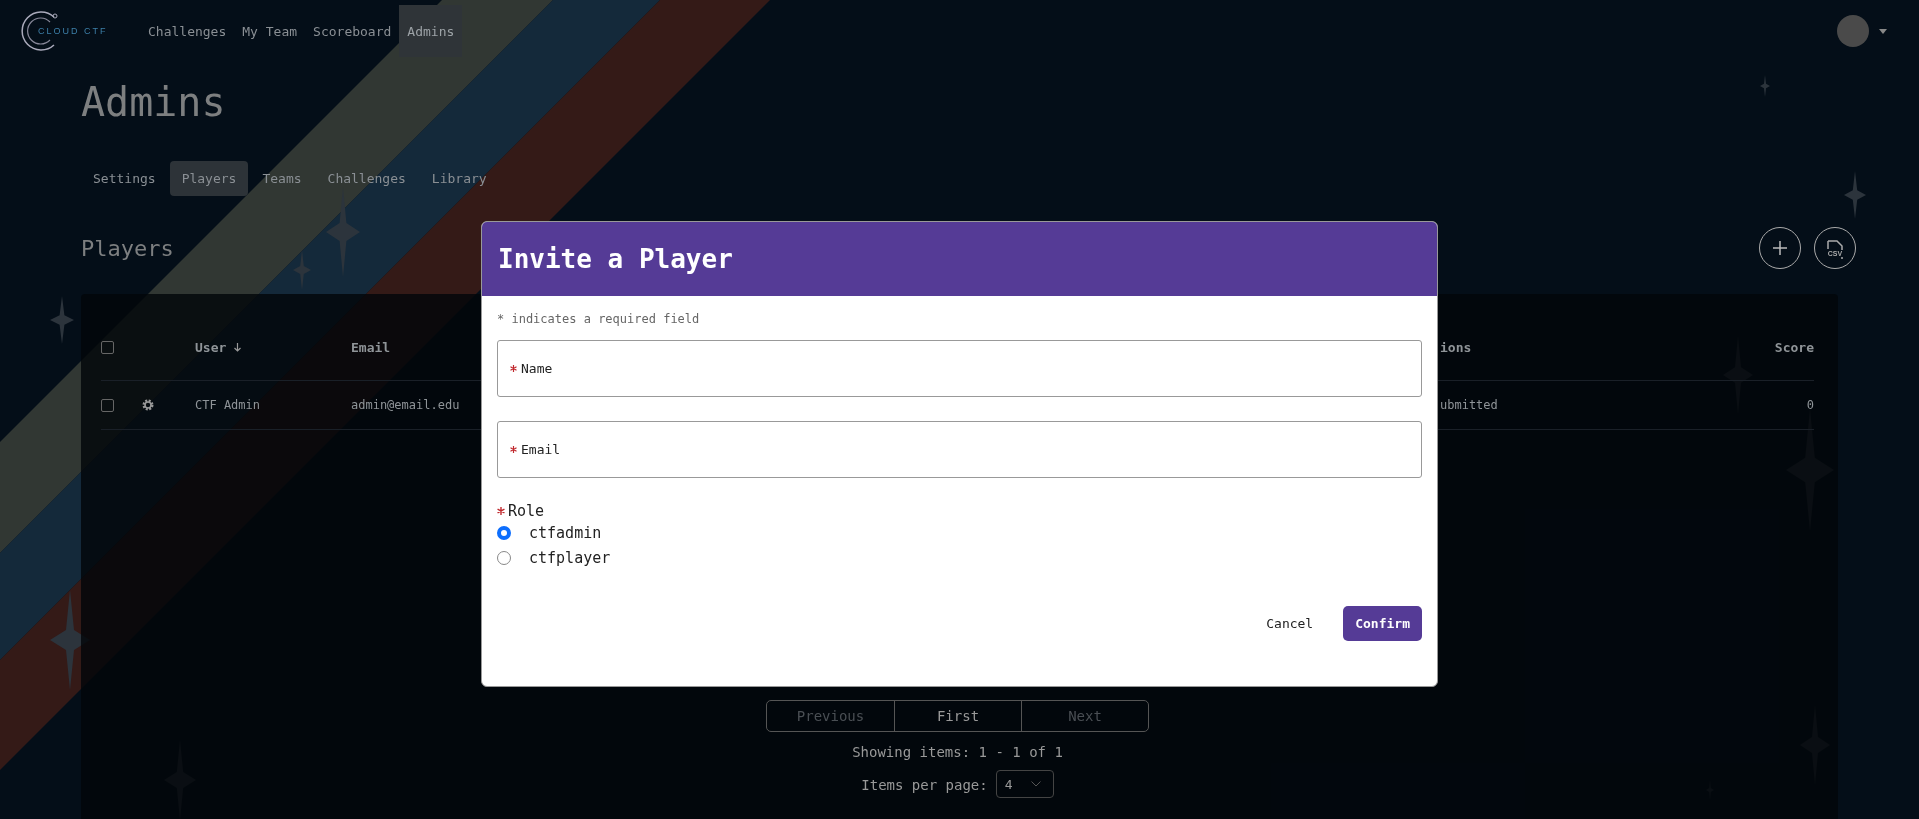  Describe the element at coordinates (124, 178) in the screenshot. I see `admin-tab: Settings` at that location.